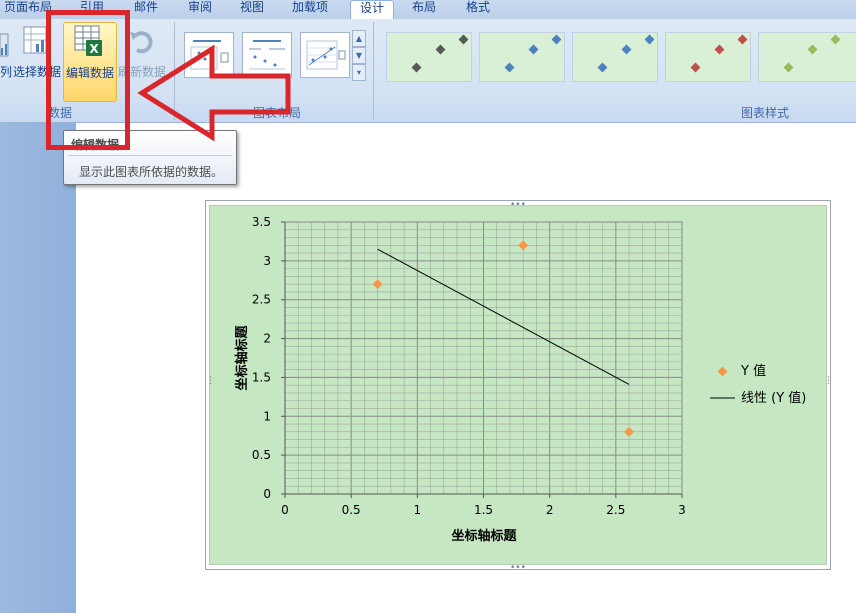  Describe the element at coordinates (359, 38) in the screenshot. I see `layout-gallery-scroll-up-button: ▲` at that location.